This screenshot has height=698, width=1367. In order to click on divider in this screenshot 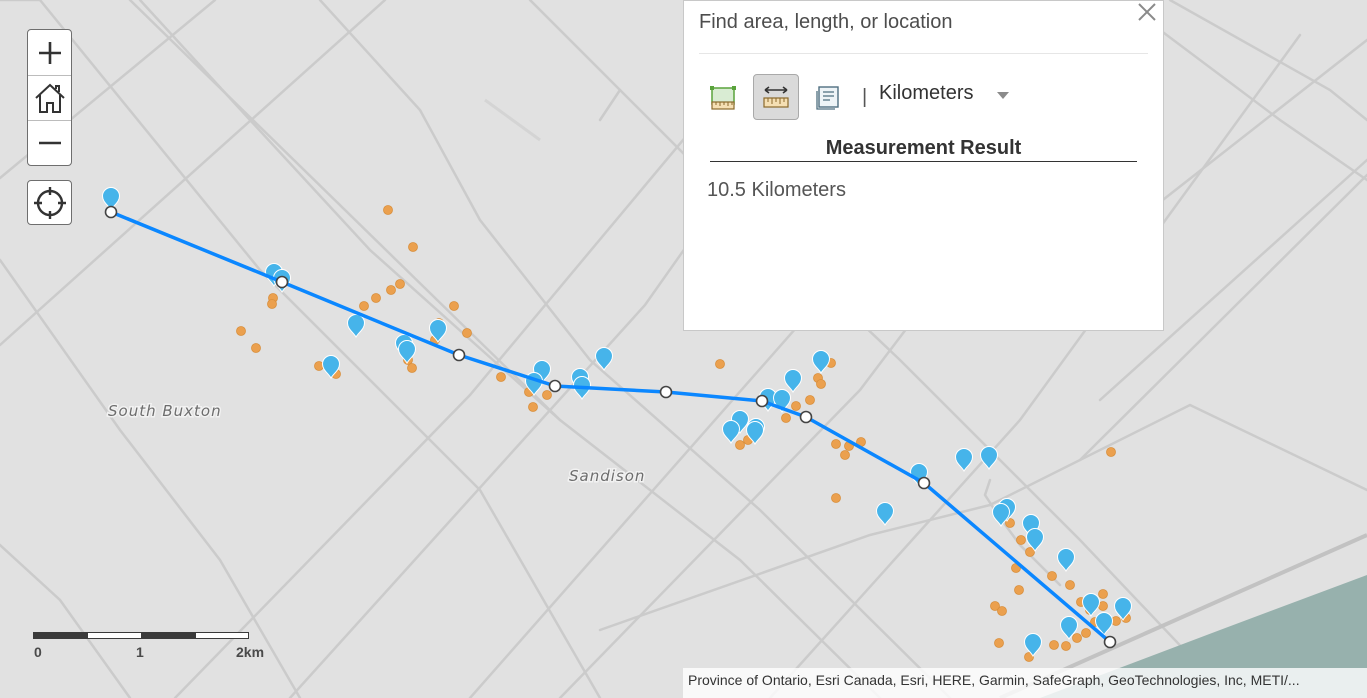, I will do `click(923, 53)`.